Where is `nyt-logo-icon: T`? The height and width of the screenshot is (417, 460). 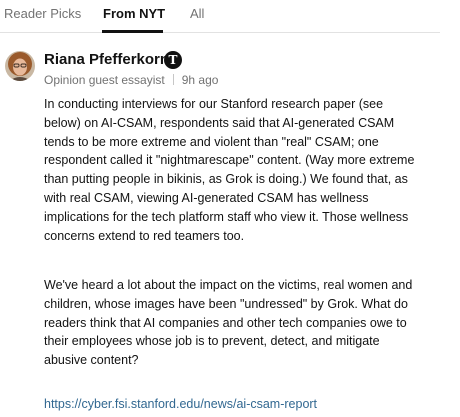 nyt-logo-icon: T is located at coordinates (173, 60).